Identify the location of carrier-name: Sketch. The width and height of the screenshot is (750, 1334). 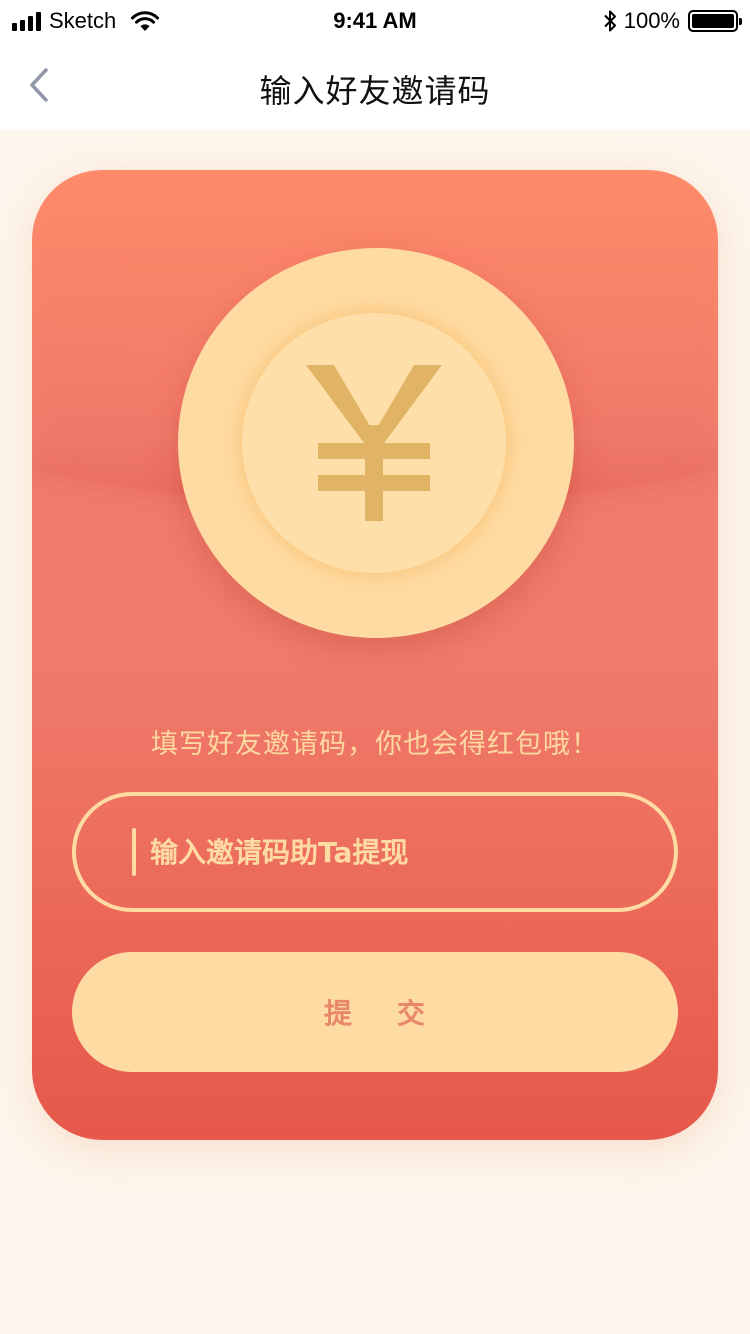
(83, 20).